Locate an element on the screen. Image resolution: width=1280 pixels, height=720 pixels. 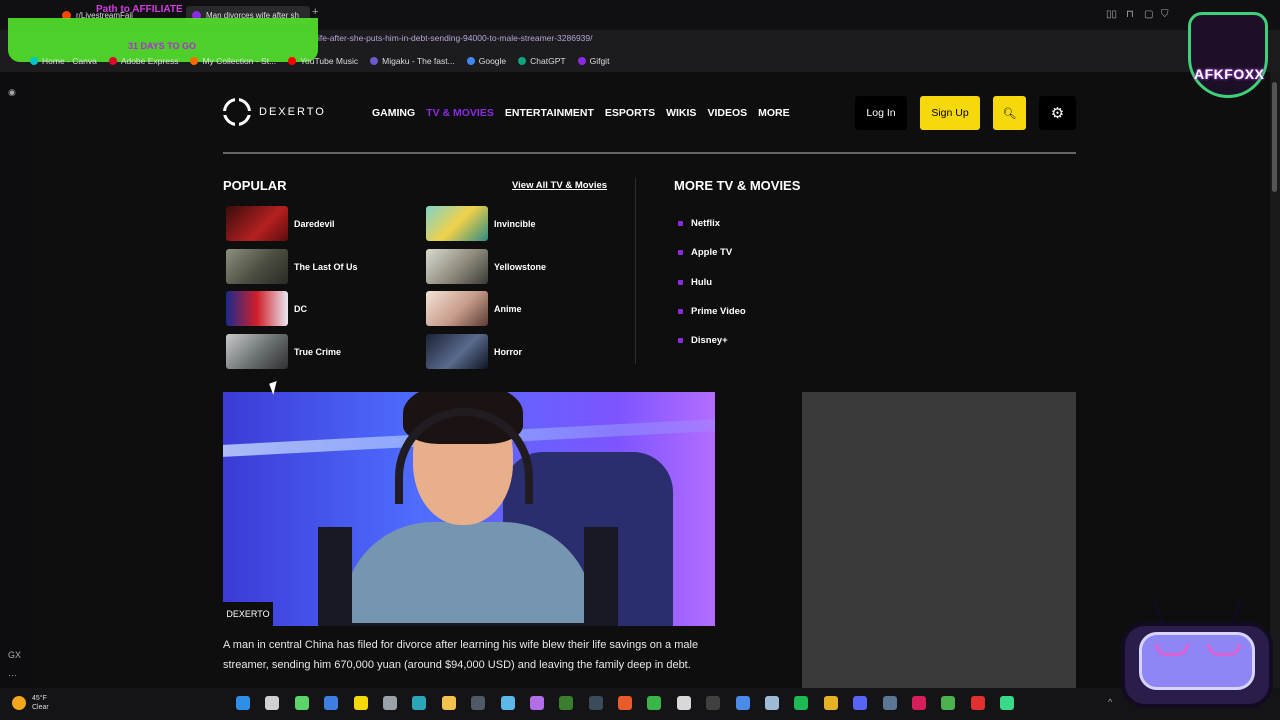
new-tab-button: + is located at coordinates (315, 12).